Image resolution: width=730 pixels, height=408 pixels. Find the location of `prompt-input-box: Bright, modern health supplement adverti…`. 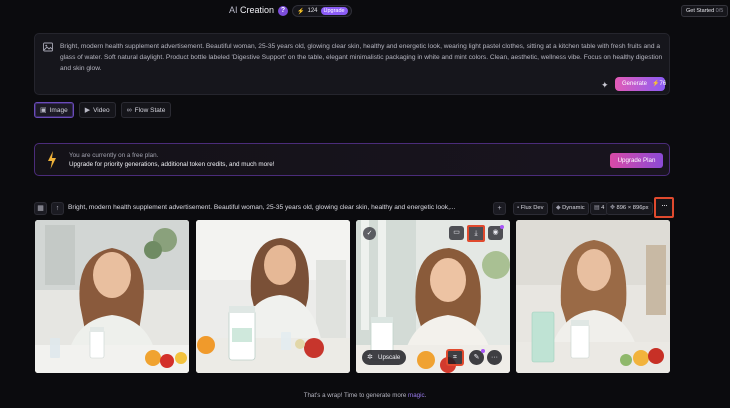

prompt-input-box: Bright, modern health supplement adverti… is located at coordinates (352, 64).